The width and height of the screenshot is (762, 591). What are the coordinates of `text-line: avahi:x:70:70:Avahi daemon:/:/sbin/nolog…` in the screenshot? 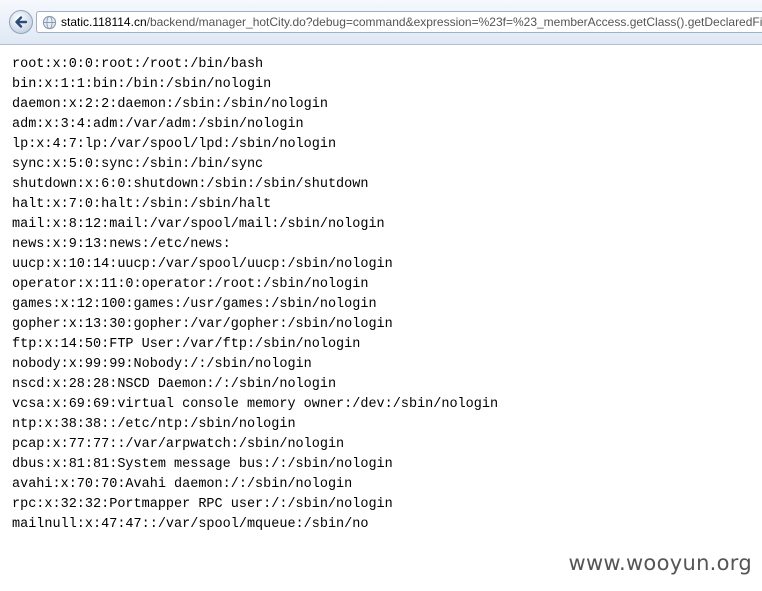 It's located at (182, 484).